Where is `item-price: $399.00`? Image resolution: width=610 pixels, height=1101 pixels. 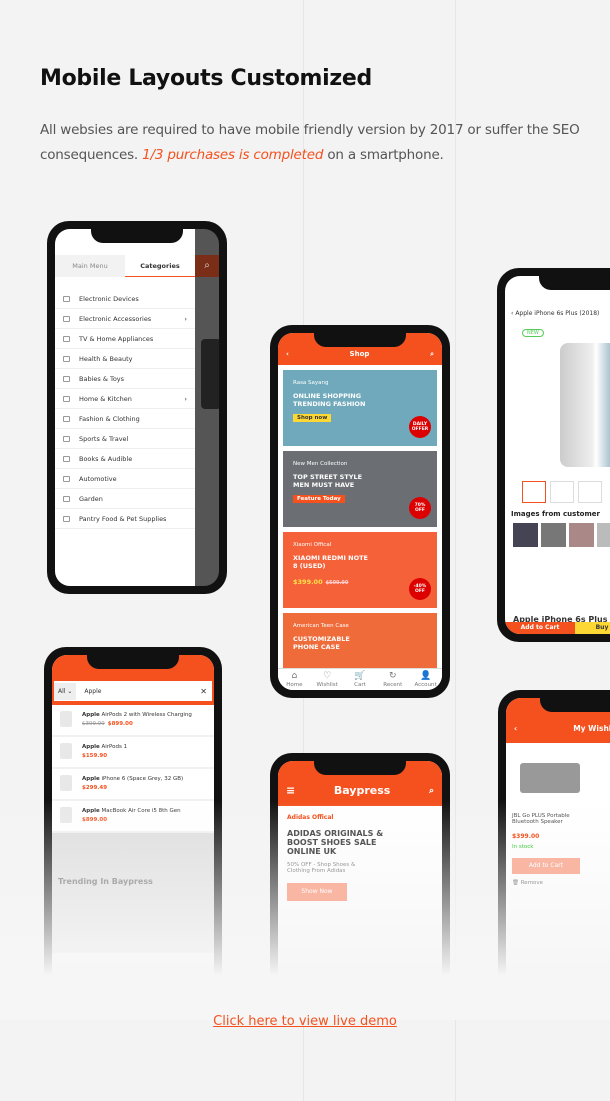
item-price: $399.00 is located at coordinates (526, 836).